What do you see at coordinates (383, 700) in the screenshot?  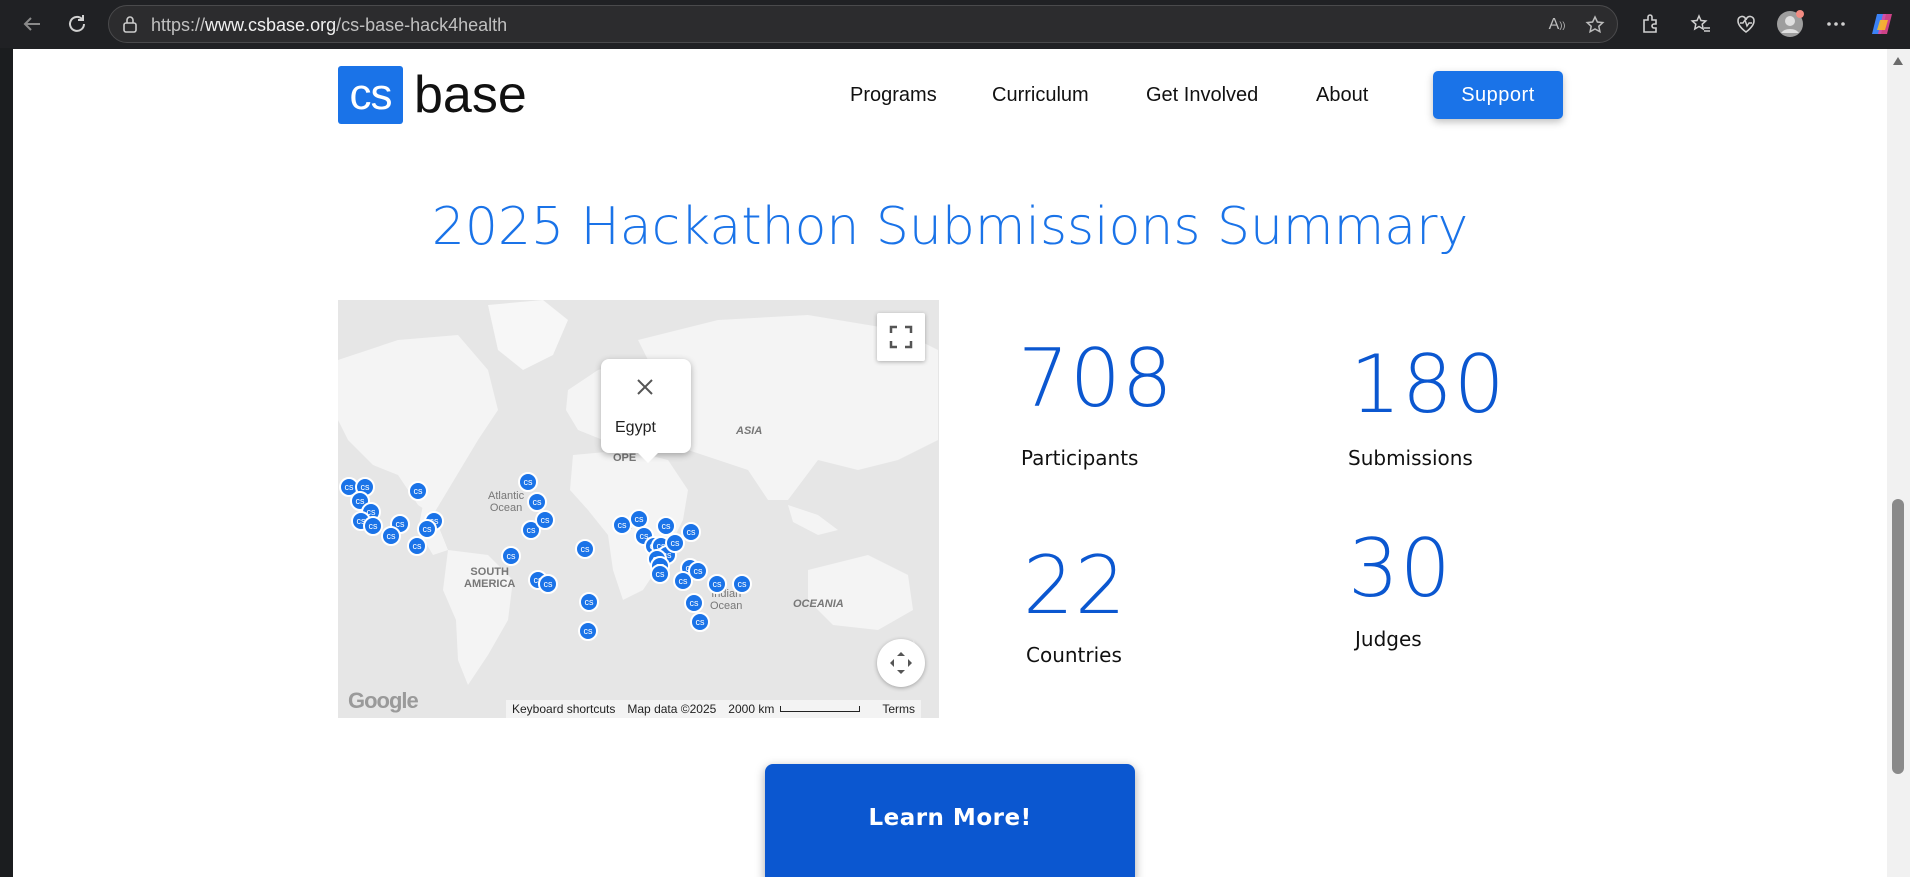 I see `google-logo: Google` at bounding box center [383, 700].